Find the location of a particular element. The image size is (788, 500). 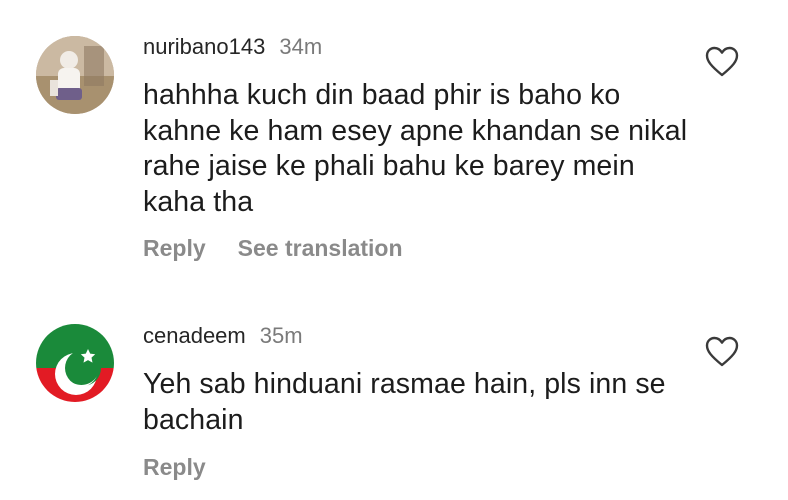

photo-avatar-icon is located at coordinates (75, 75).